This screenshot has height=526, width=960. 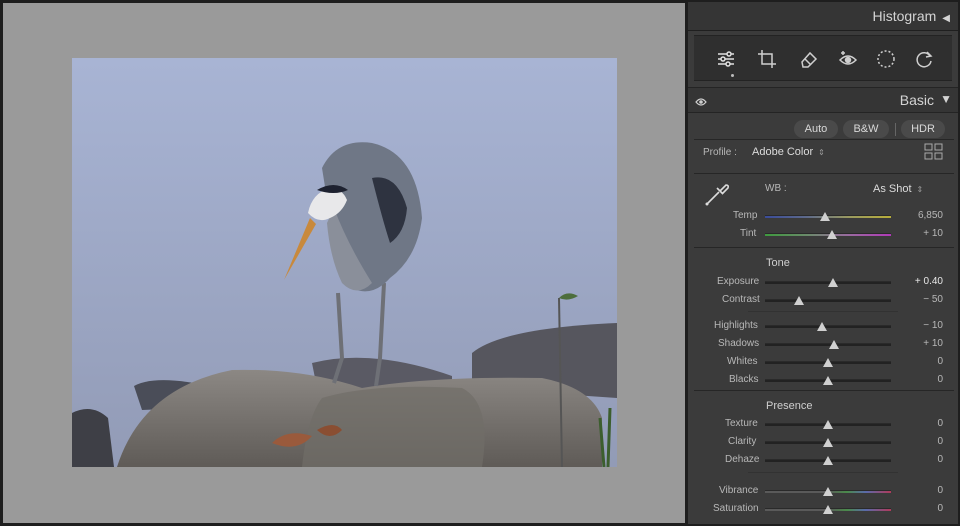 I want to click on vibrance-value: 0, so click(x=940, y=490).